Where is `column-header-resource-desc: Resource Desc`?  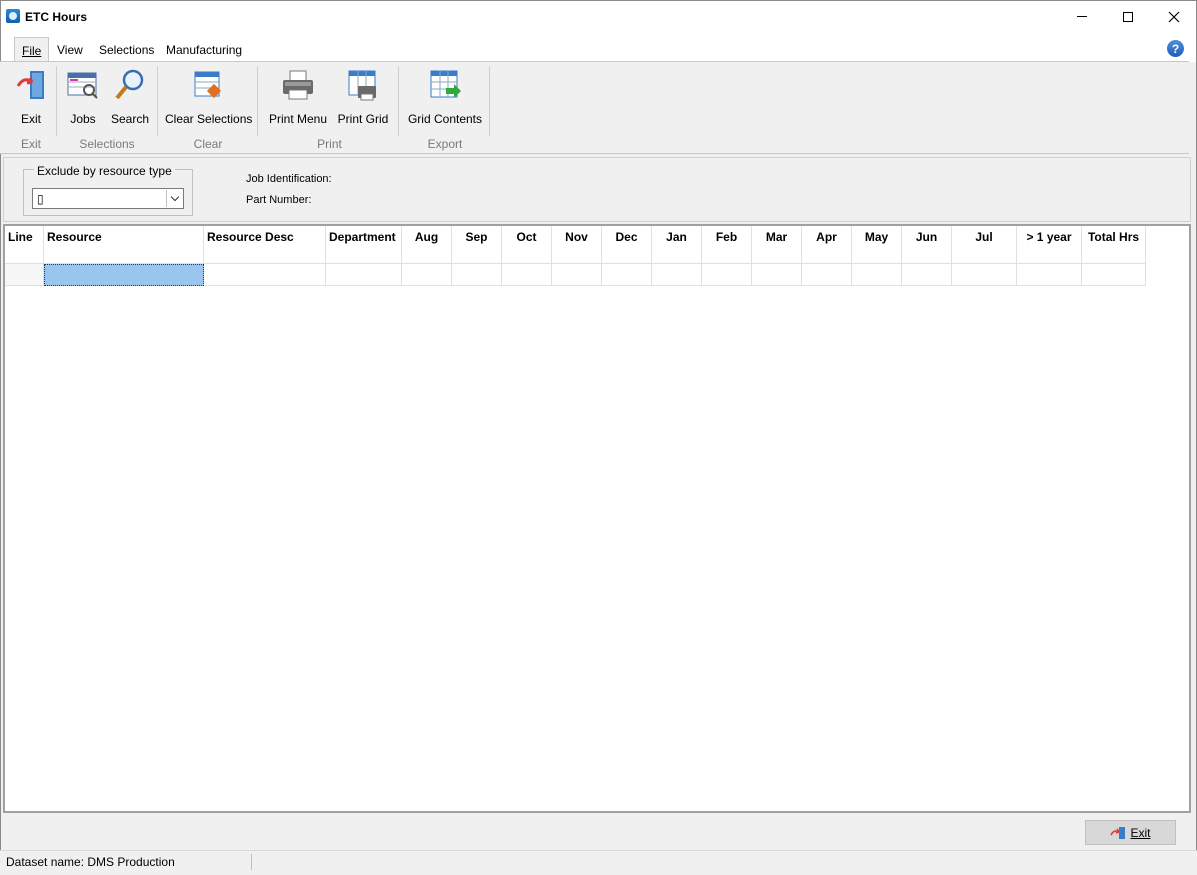
column-header-resource-desc: Resource Desc is located at coordinates (265, 245).